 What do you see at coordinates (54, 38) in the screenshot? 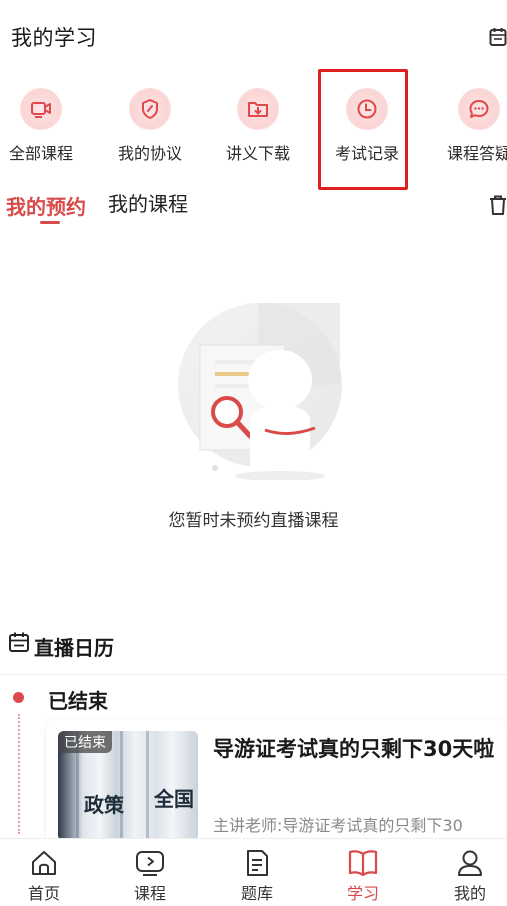
I see `page-title: 我的学习` at bounding box center [54, 38].